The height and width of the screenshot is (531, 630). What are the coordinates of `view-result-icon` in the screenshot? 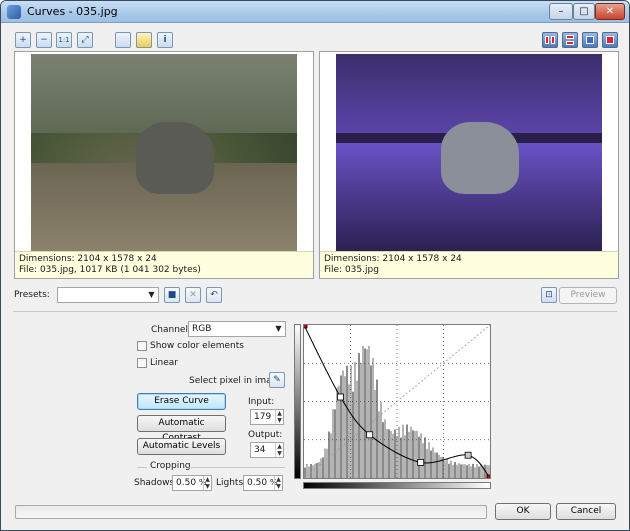 It's located at (610, 40).